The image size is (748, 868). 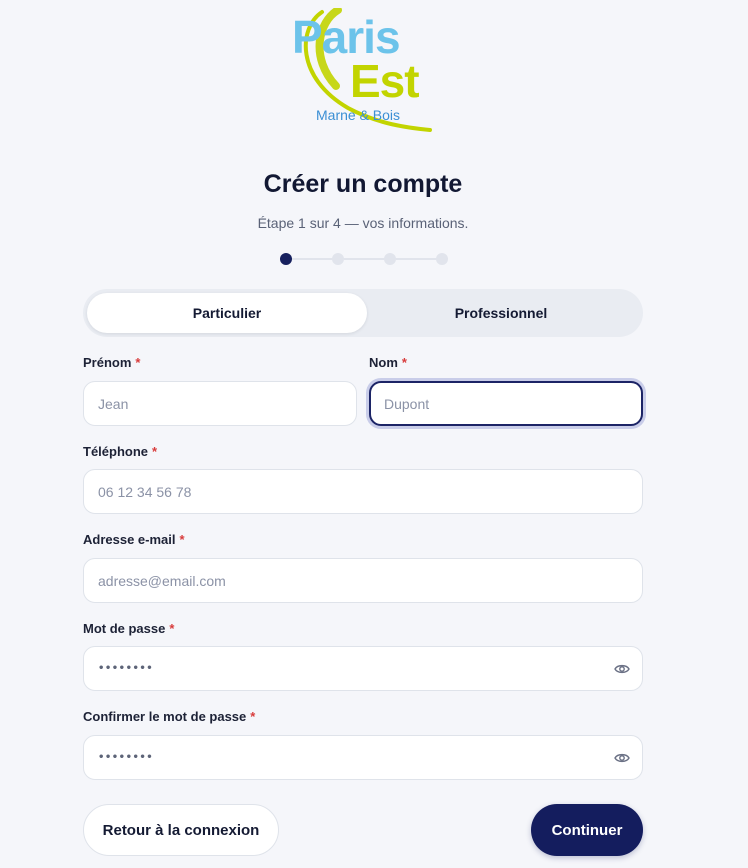 I want to click on step-subtitle: Étape 1 sur 4 — vos informations., so click(x=363, y=223).